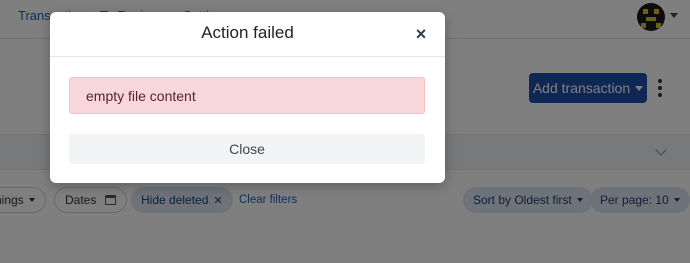  What do you see at coordinates (421, 34) in the screenshot?
I see `close-icon: ×` at bounding box center [421, 34].